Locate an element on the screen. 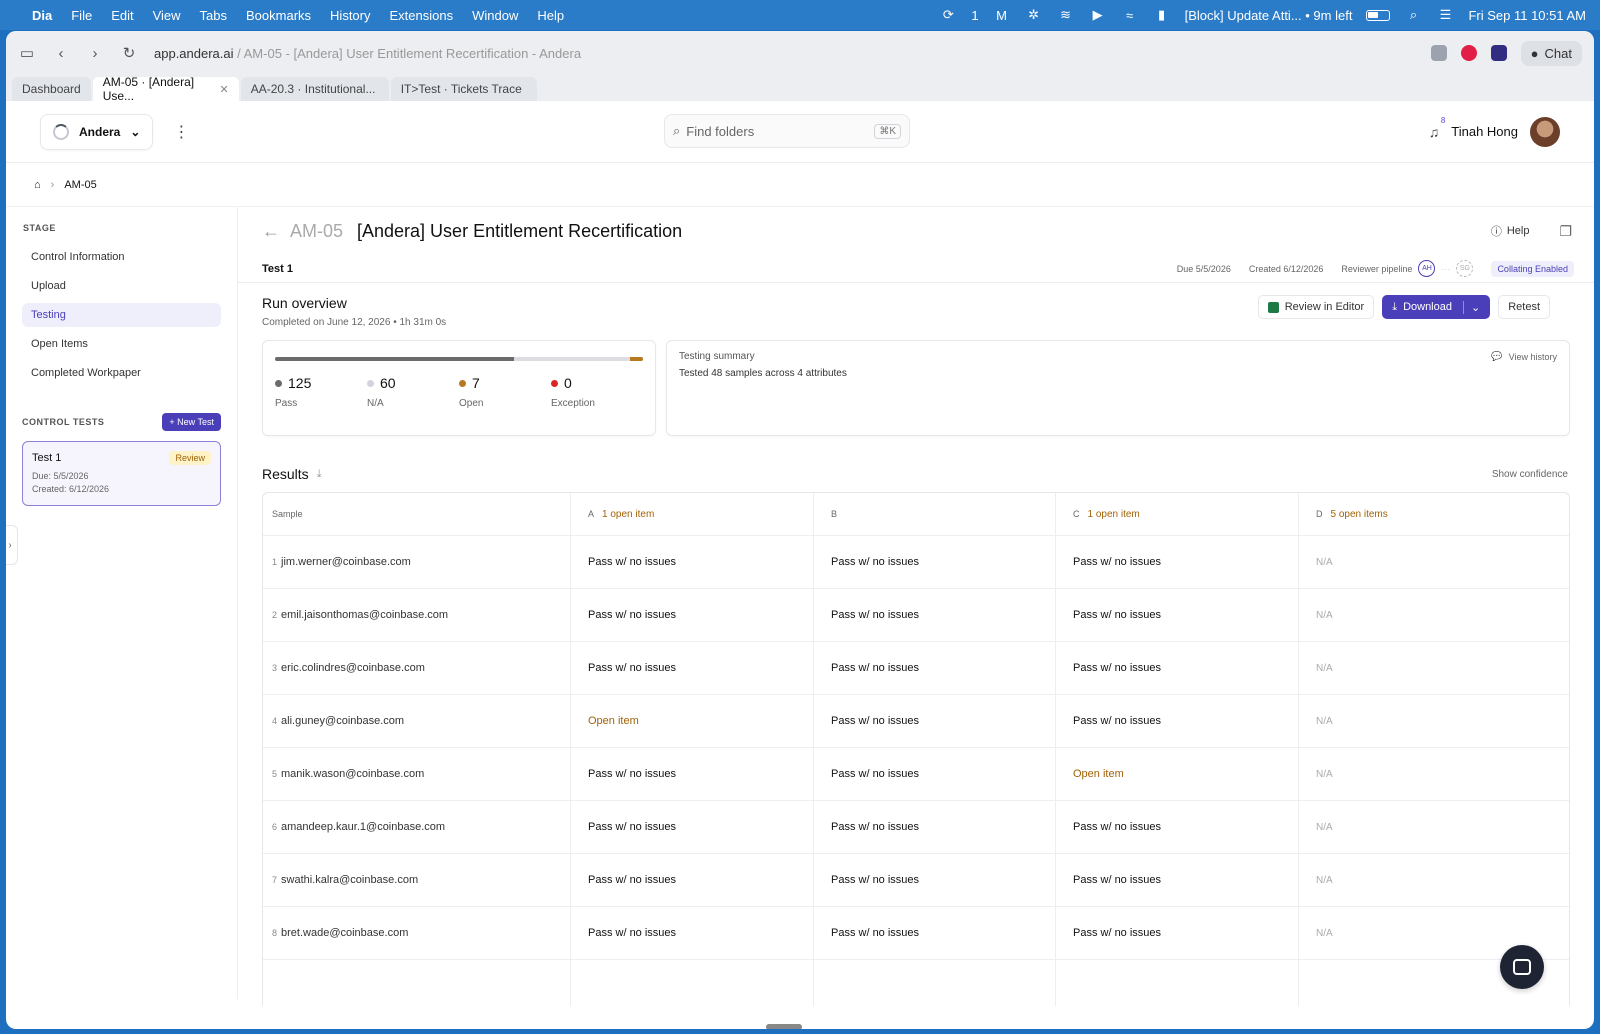 The height and width of the screenshot is (1034, 1600). expand-panel-chevron-icon: › is located at coordinates (12, 545).